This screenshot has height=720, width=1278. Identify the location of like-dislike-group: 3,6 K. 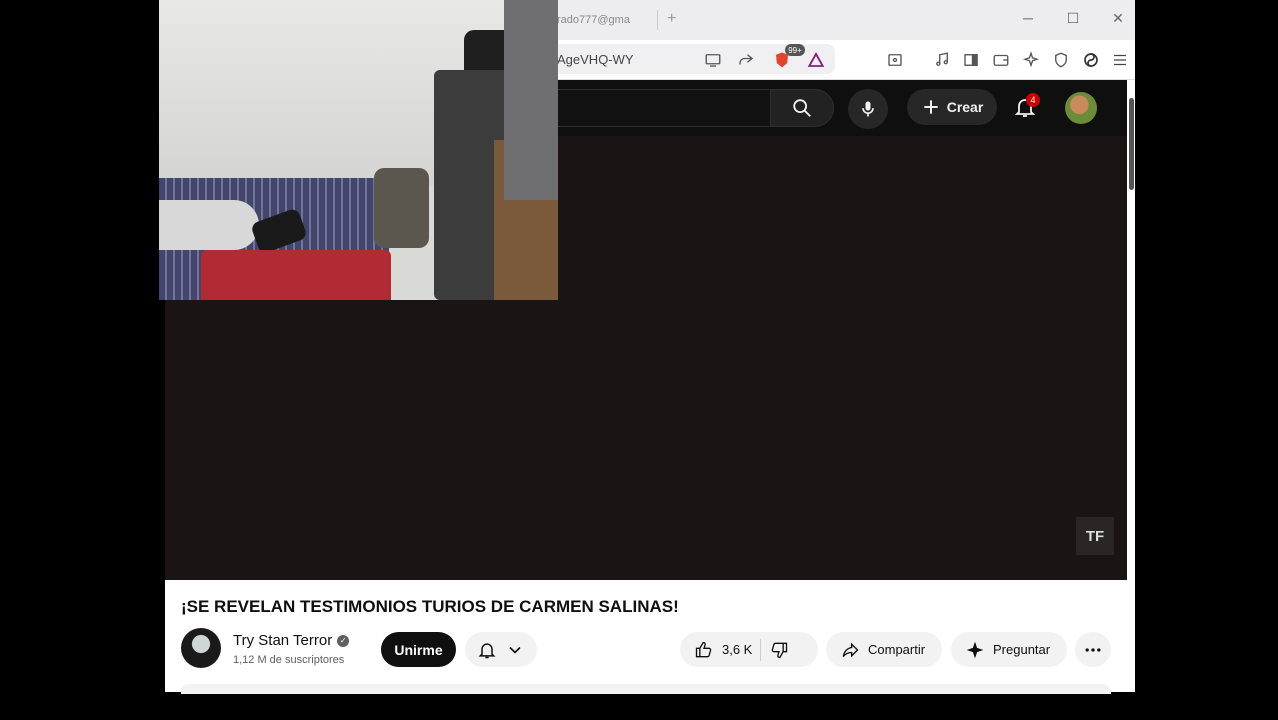
(749, 649).